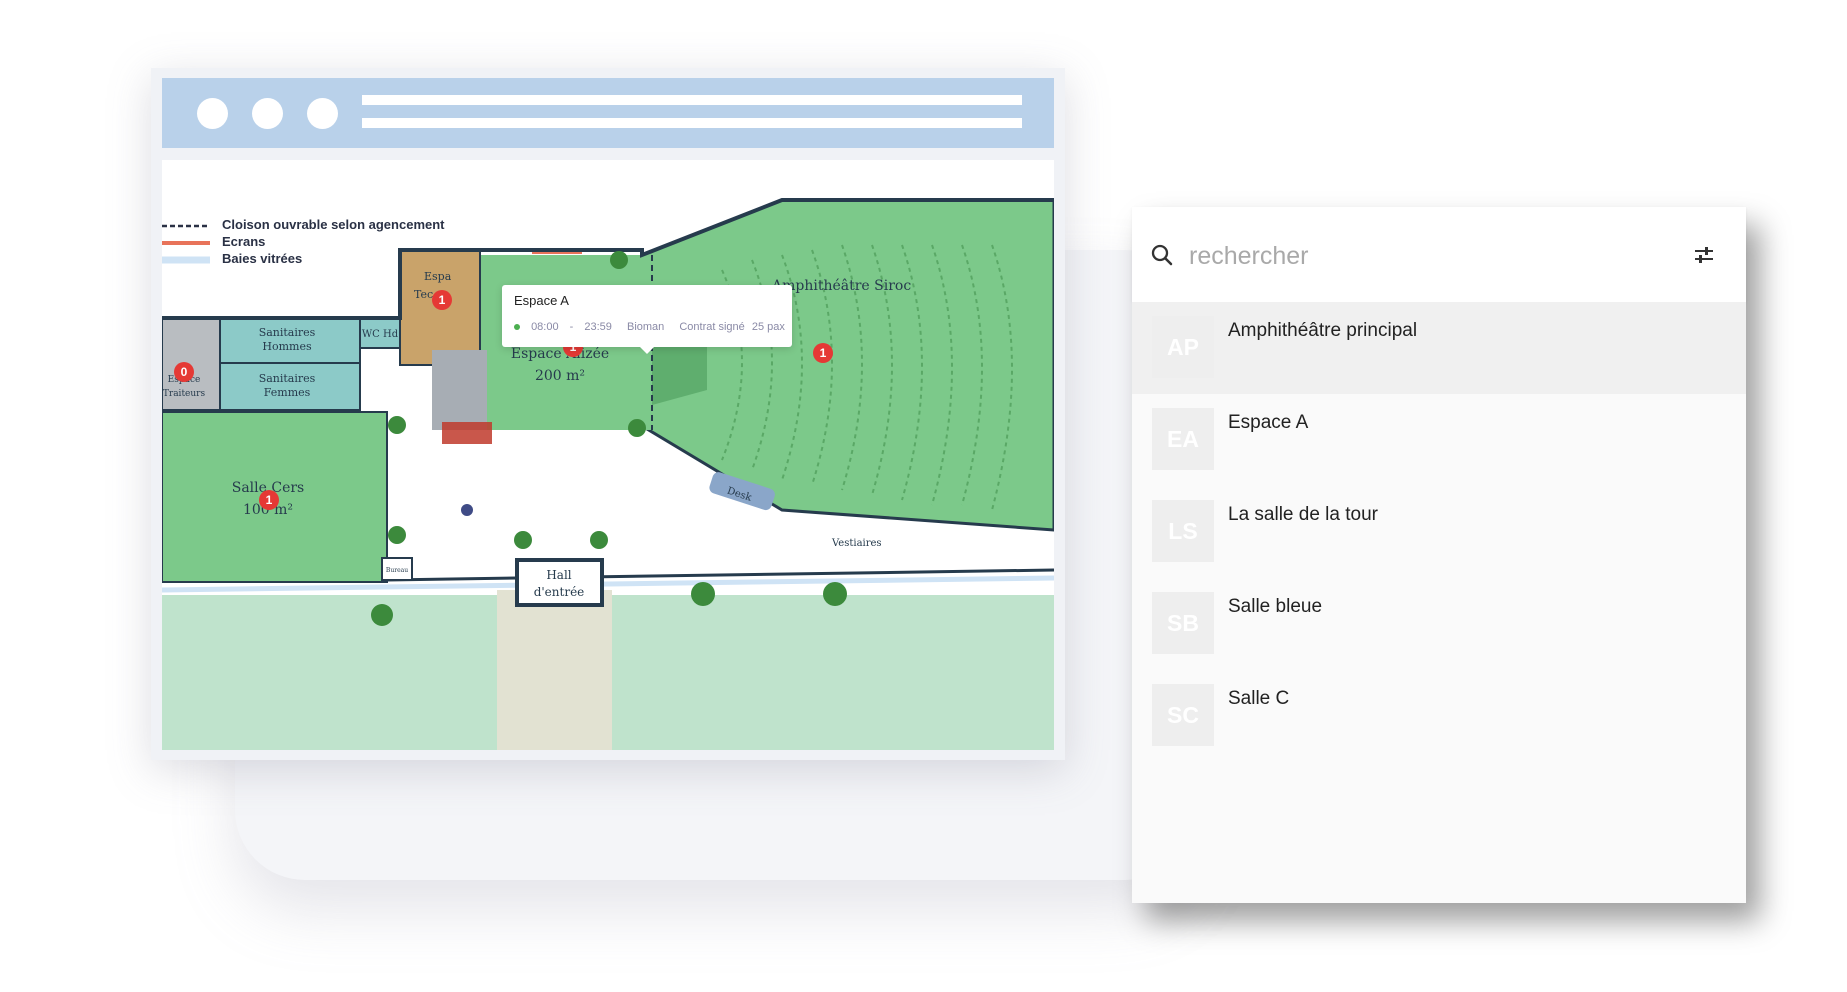 This screenshot has width=1847, height=992. I want to click on list-item-espace-a: EA Espace A, so click(1439, 440).